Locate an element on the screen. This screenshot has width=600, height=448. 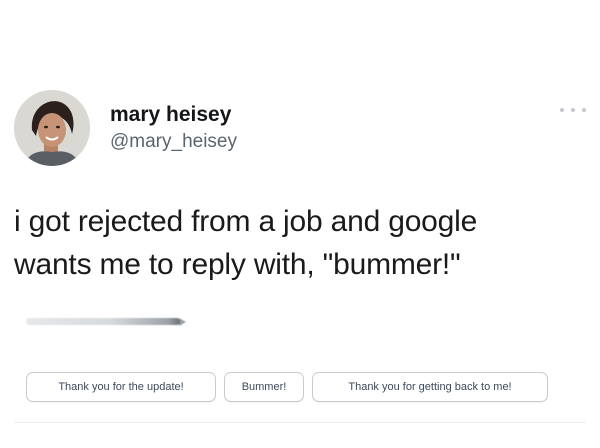
author-names: mary heisey @mary_heisey is located at coordinates (173, 128).